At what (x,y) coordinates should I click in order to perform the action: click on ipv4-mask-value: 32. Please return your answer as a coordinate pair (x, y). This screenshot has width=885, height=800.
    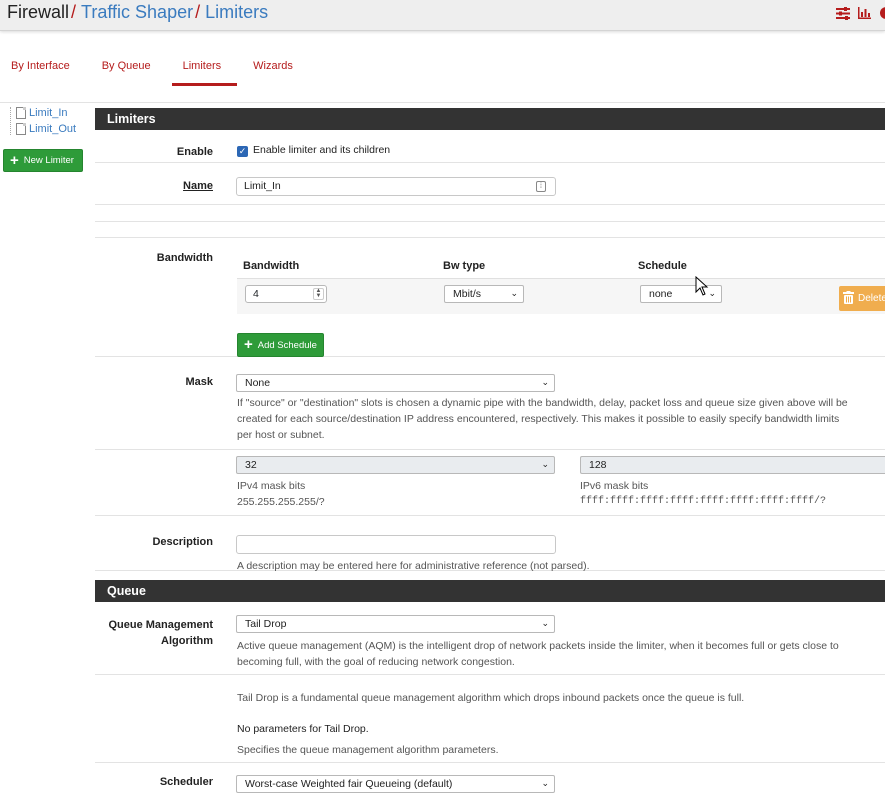
    Looking at the image, I should click on (251, 465).